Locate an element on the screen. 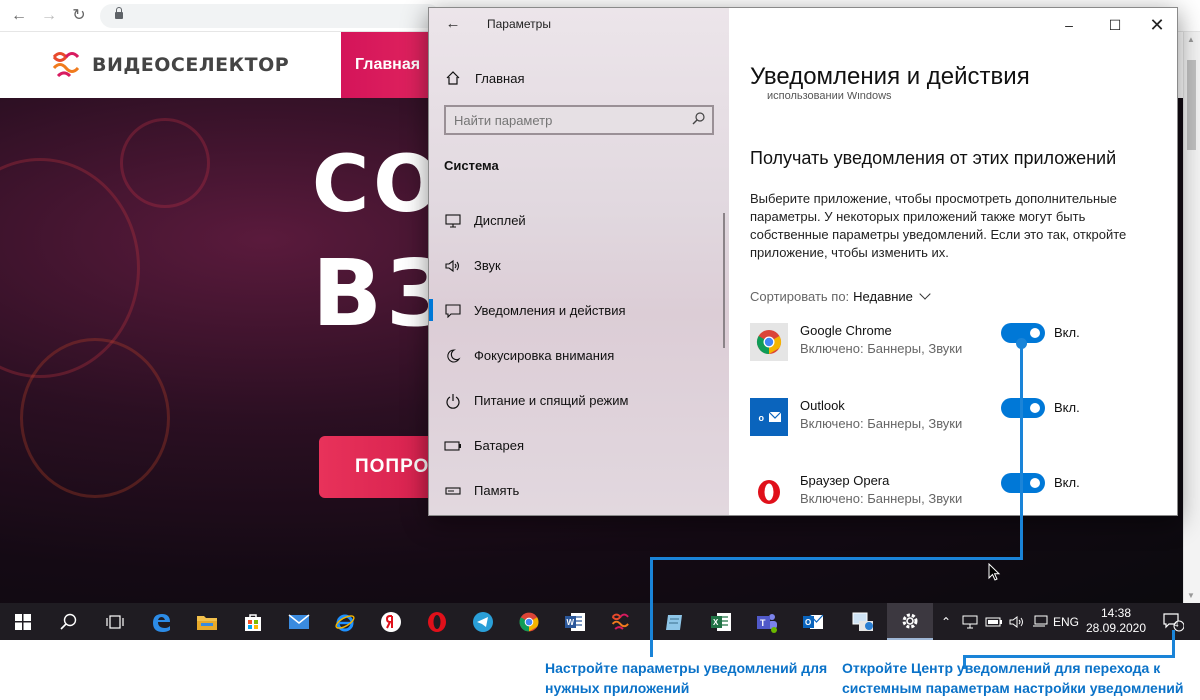 This screenshot has height=700, width=1200. app-name: Outlook is located at coordinates (822, 405).